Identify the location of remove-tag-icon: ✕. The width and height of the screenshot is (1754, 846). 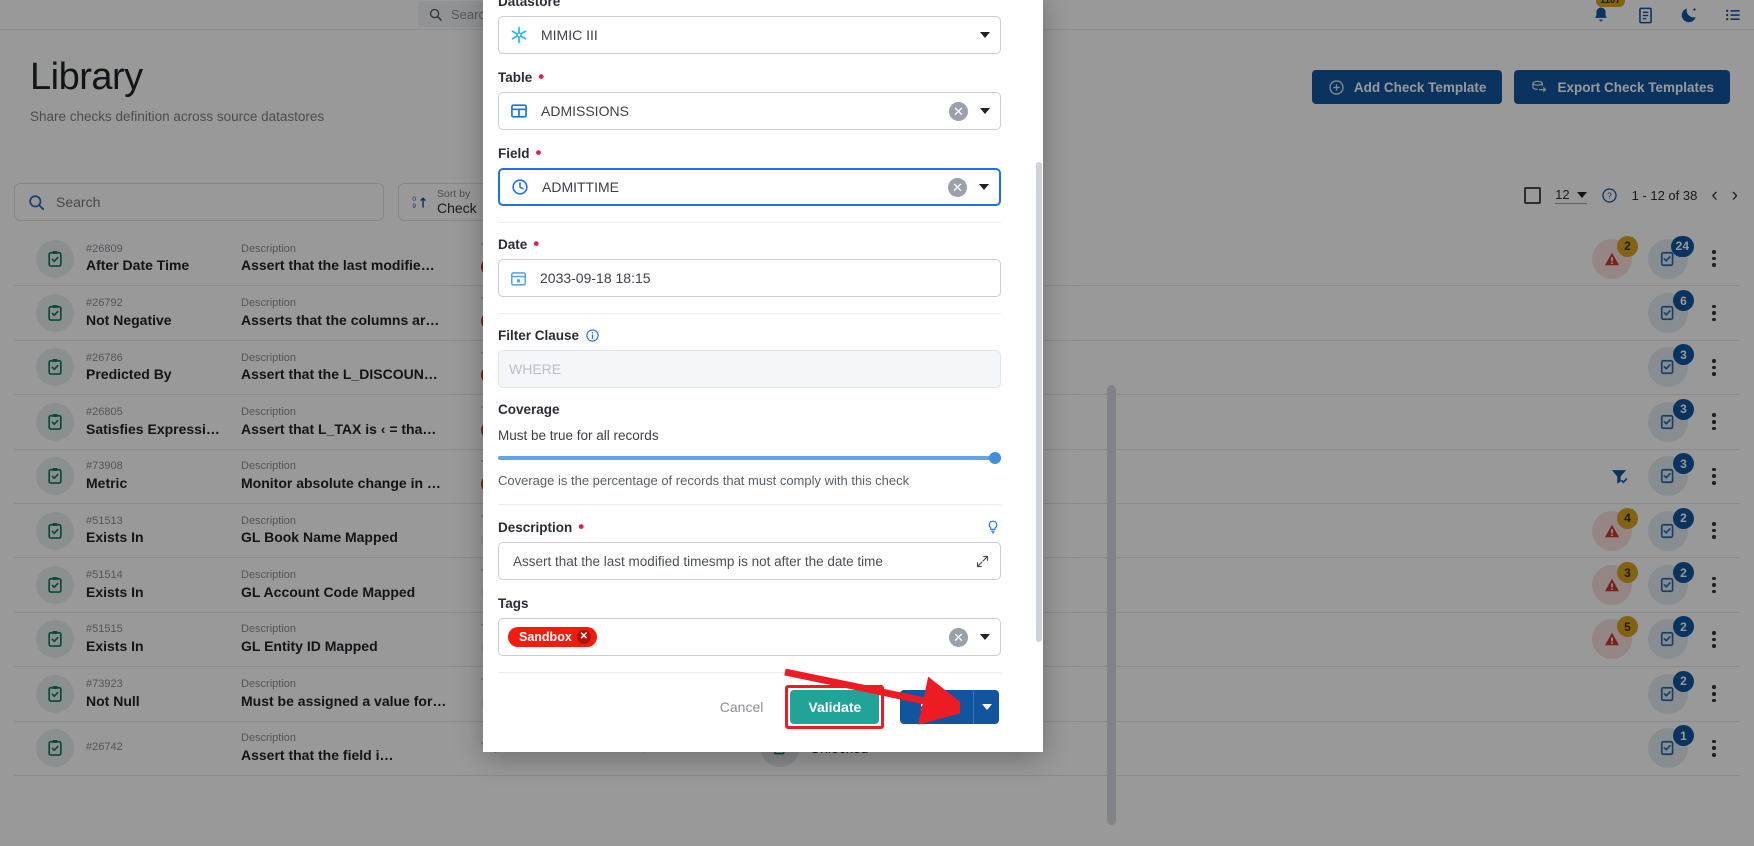
(583, 637).